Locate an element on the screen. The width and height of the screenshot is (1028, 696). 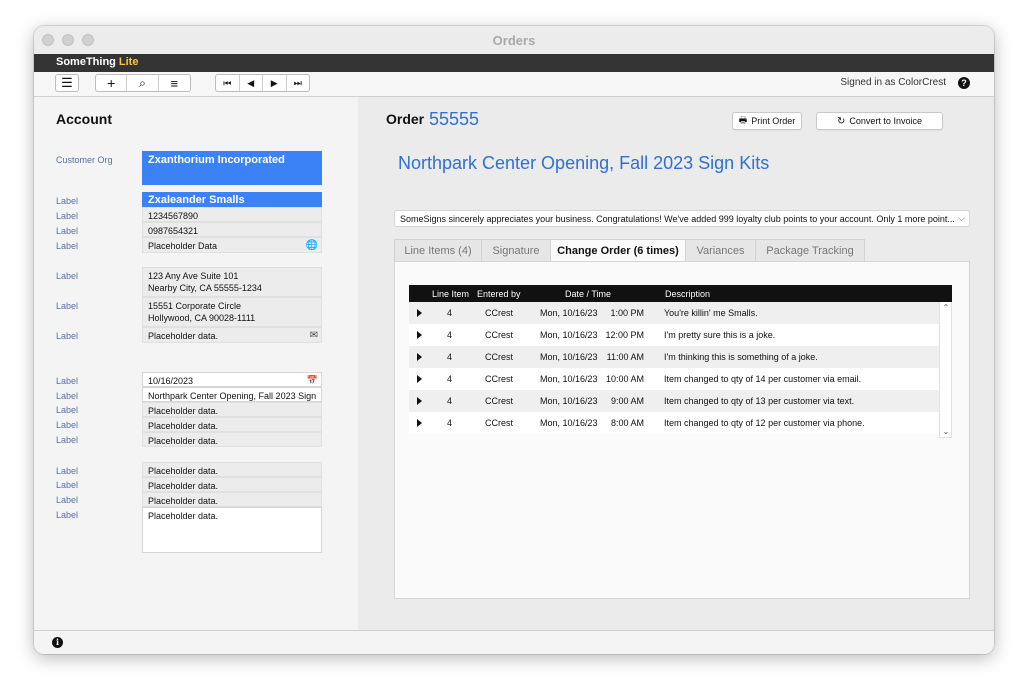
next-record-icon: ▶ is located at coordinates (274, 82).